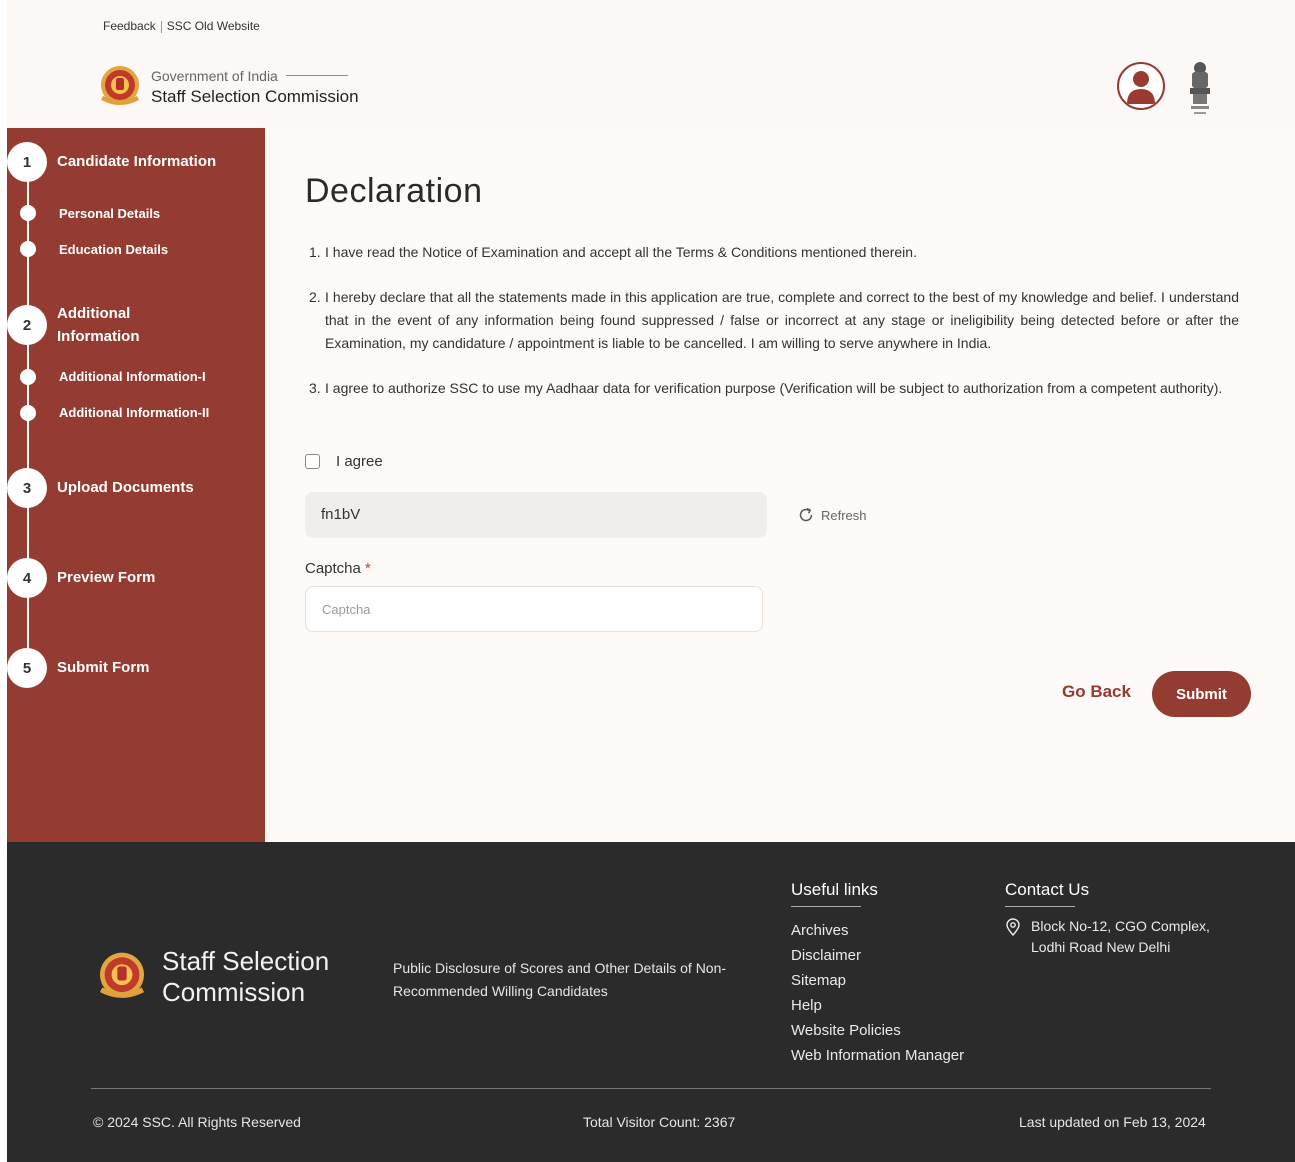 Image resolution: width=1295 pixels, height=1162 pixels. What do you see at coordinates (27, 162) in the screenshot?
I see `step-1-circle: 1` at bounding box center [27, 162].